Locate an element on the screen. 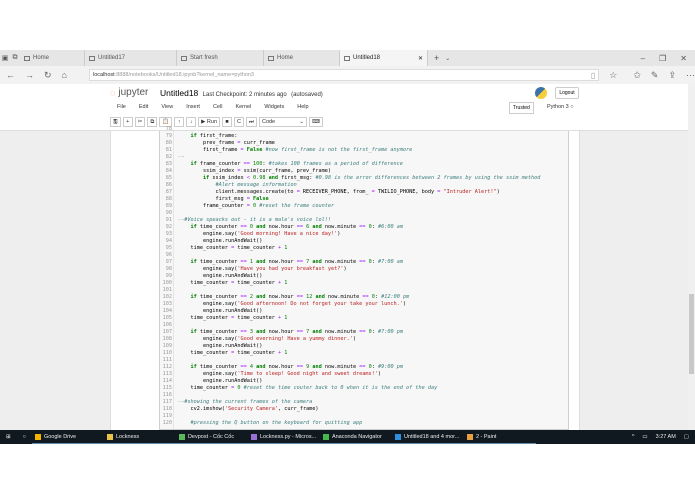  minimize-icon: – is located at coordinates (643, 58).